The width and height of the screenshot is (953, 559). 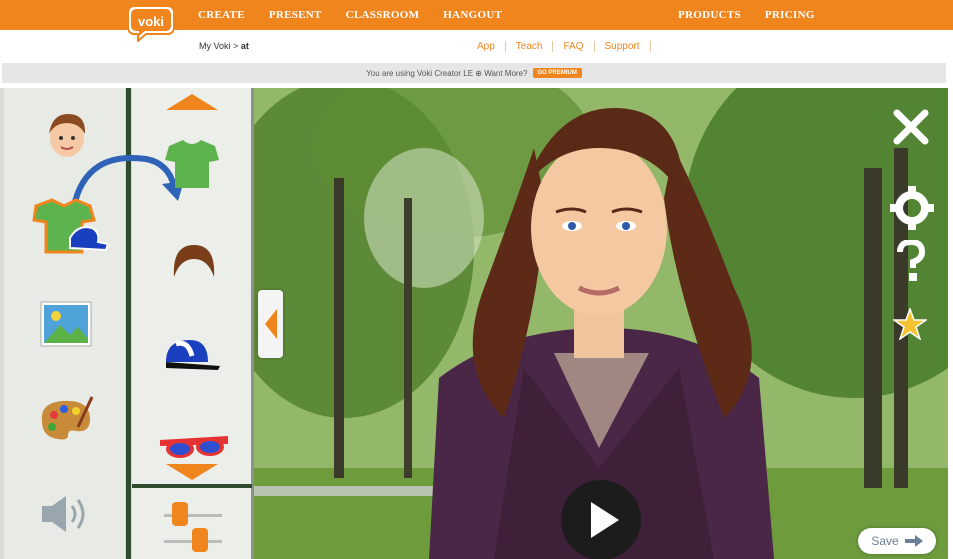 I want to click on main-nav: CREATE PRESENT CLASSROOM HANGOUT, so click(x=362, y=15).